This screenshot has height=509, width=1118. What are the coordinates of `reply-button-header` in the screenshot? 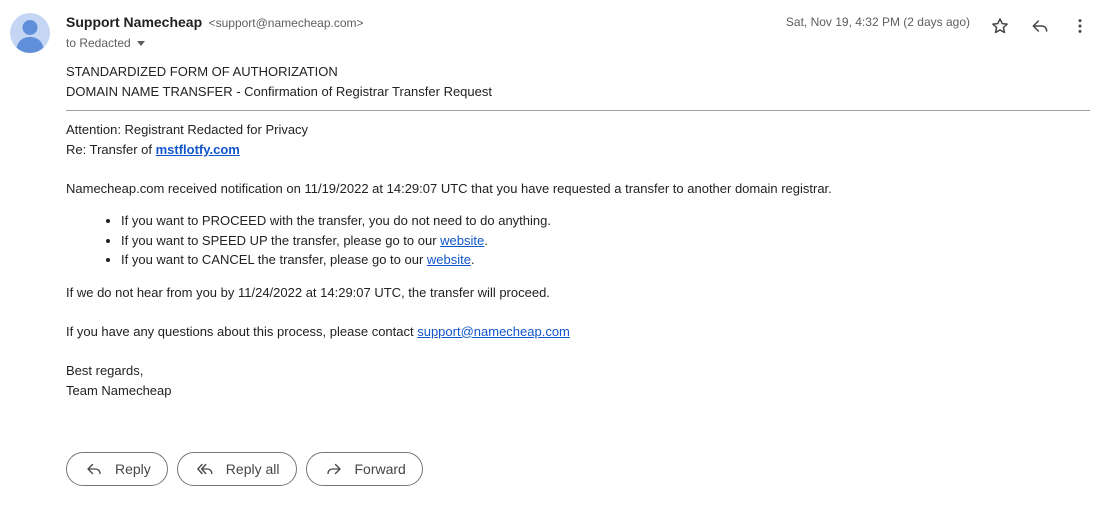 It's located at (1040, 26).